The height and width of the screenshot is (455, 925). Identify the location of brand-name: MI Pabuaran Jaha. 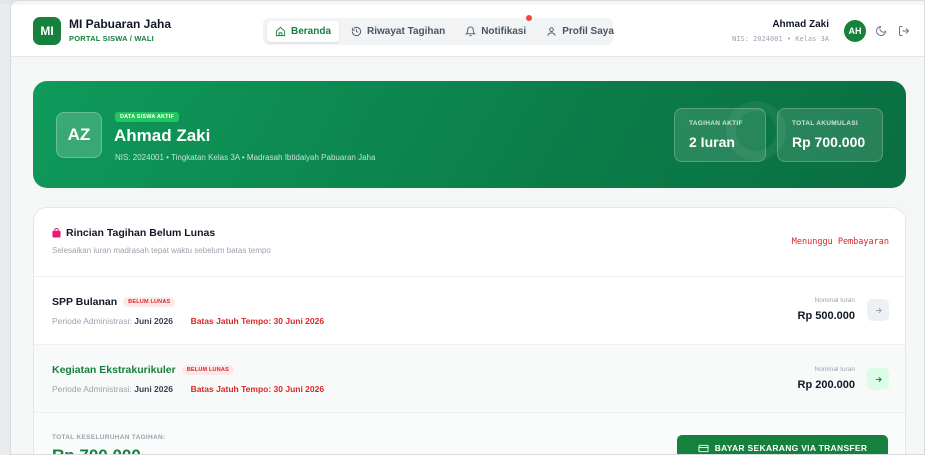
(120, 24).